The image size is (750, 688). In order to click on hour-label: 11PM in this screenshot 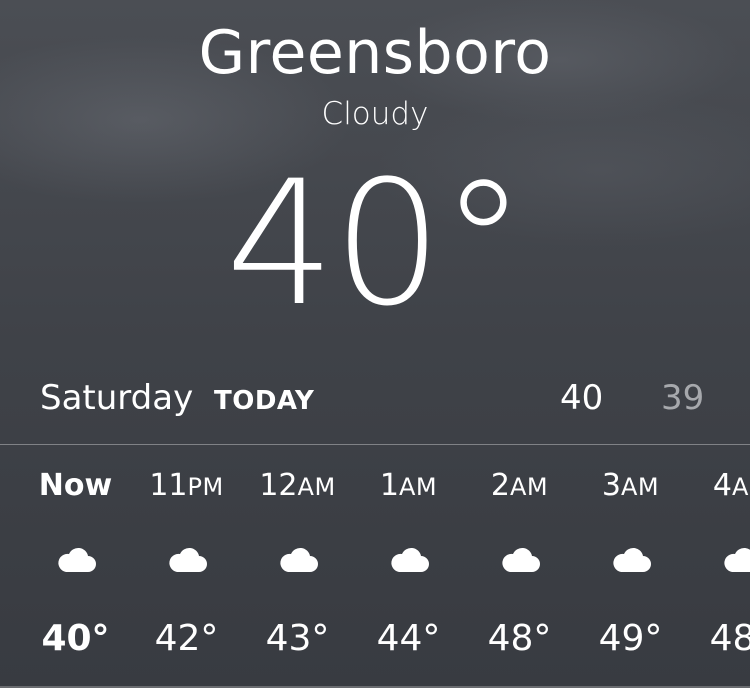, I will do `click(186, 485)`.